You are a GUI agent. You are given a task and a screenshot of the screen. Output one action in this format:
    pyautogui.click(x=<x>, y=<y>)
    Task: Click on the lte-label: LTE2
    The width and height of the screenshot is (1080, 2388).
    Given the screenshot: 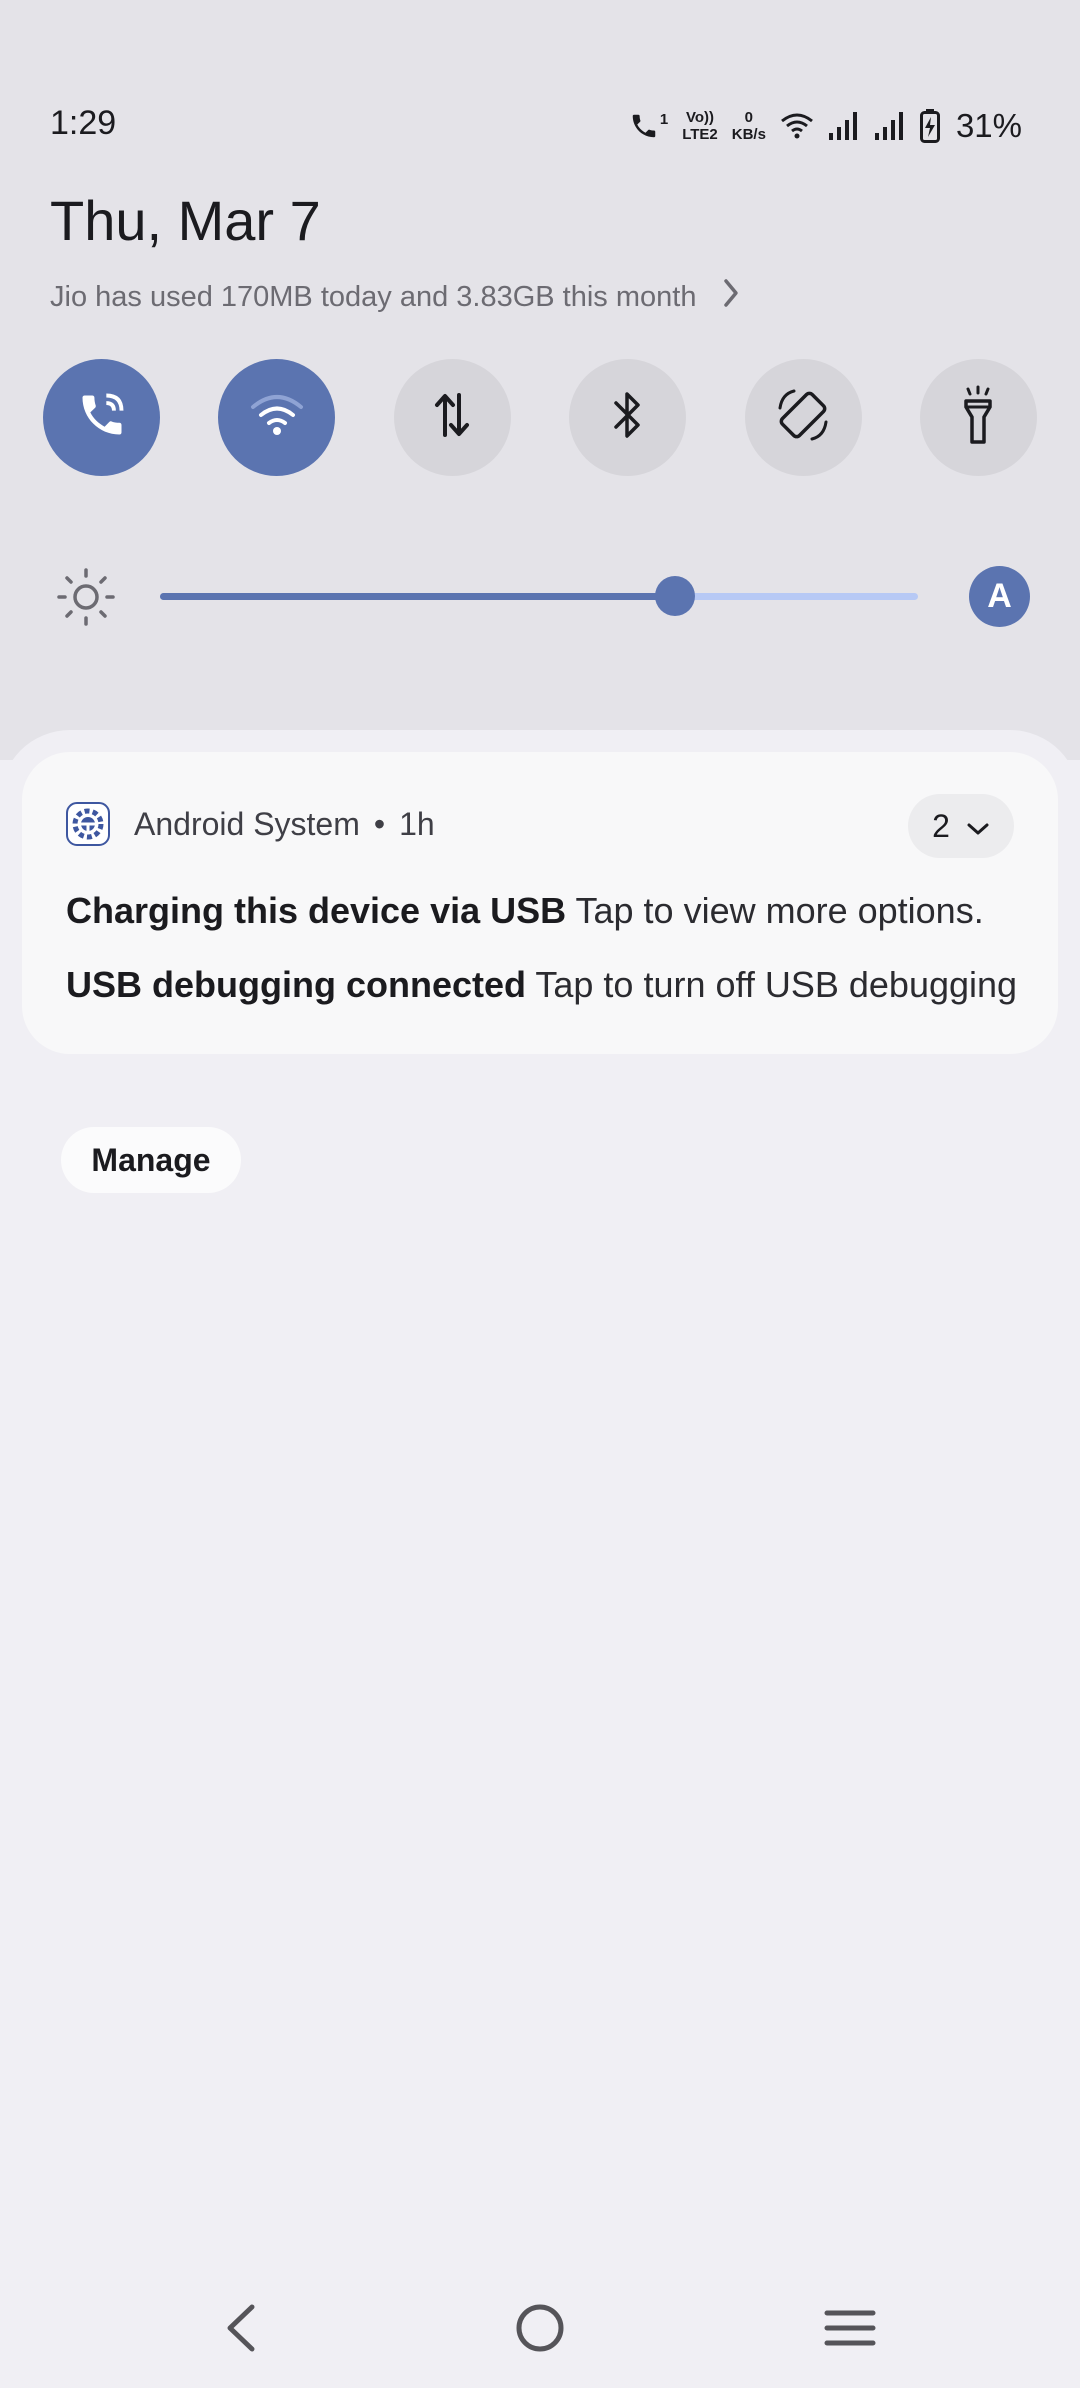 What is the action you would take?
    pyautogui.click(x=700, y=134)
    